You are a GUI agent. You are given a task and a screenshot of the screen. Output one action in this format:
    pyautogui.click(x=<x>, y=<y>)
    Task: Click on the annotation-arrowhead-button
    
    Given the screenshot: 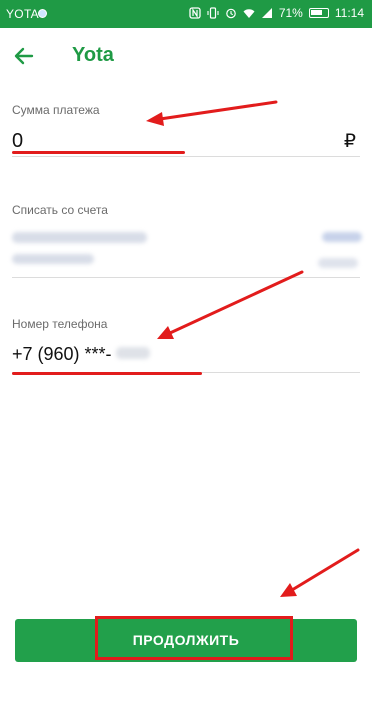 What is the action you would take?
    pyautogui.click(x=288, y=590)
    